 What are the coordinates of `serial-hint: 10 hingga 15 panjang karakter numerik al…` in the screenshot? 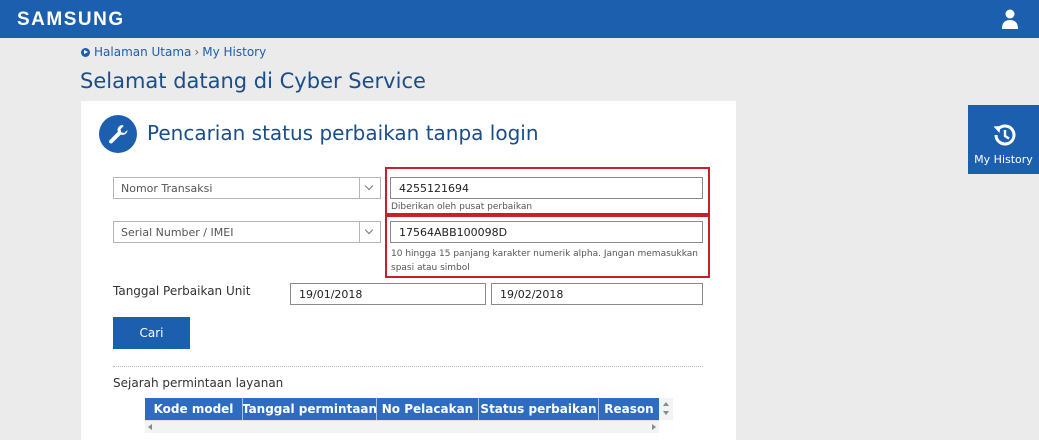 It's located at (544, 261).